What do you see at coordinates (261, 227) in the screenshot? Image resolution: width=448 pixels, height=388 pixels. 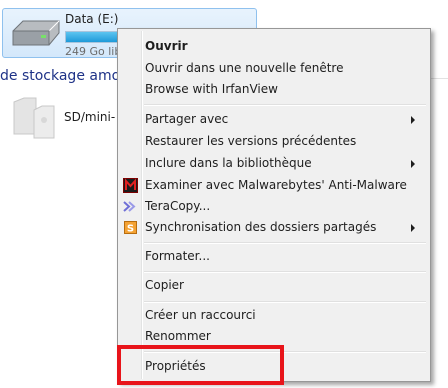 I see `menu-item-label: Synchronisation des dossiers partagés` at bounding box center [261, 227].